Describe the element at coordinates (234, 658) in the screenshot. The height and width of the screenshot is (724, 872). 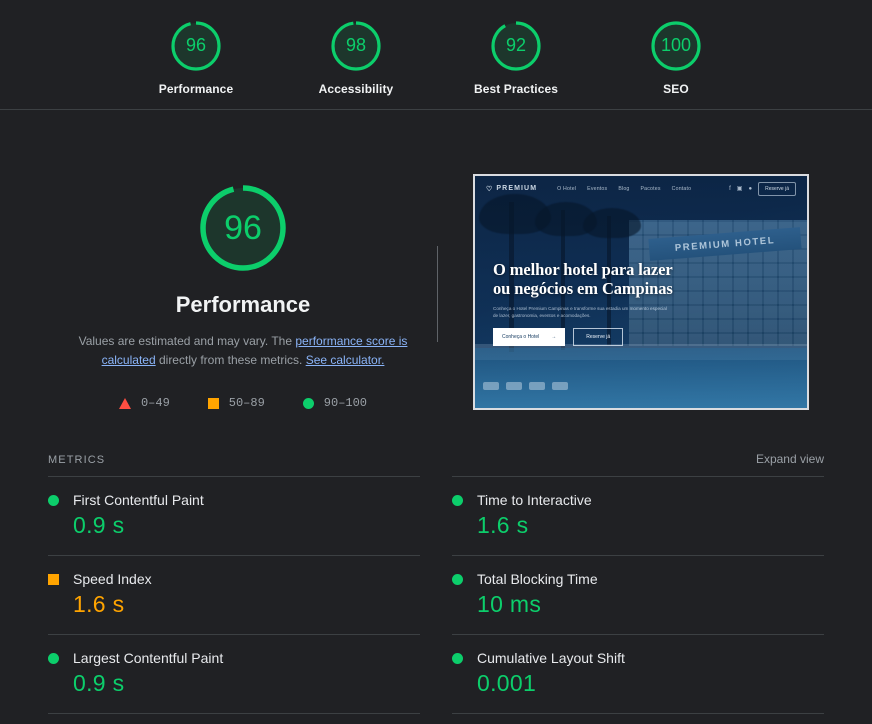
I see `metric-header: Largest Contentful Paint` at that location.